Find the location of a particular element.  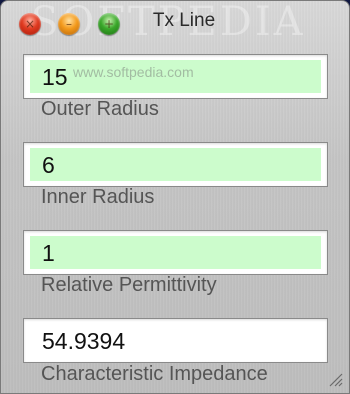

outer-radius-input-fill is located at coordinates (175, 76).